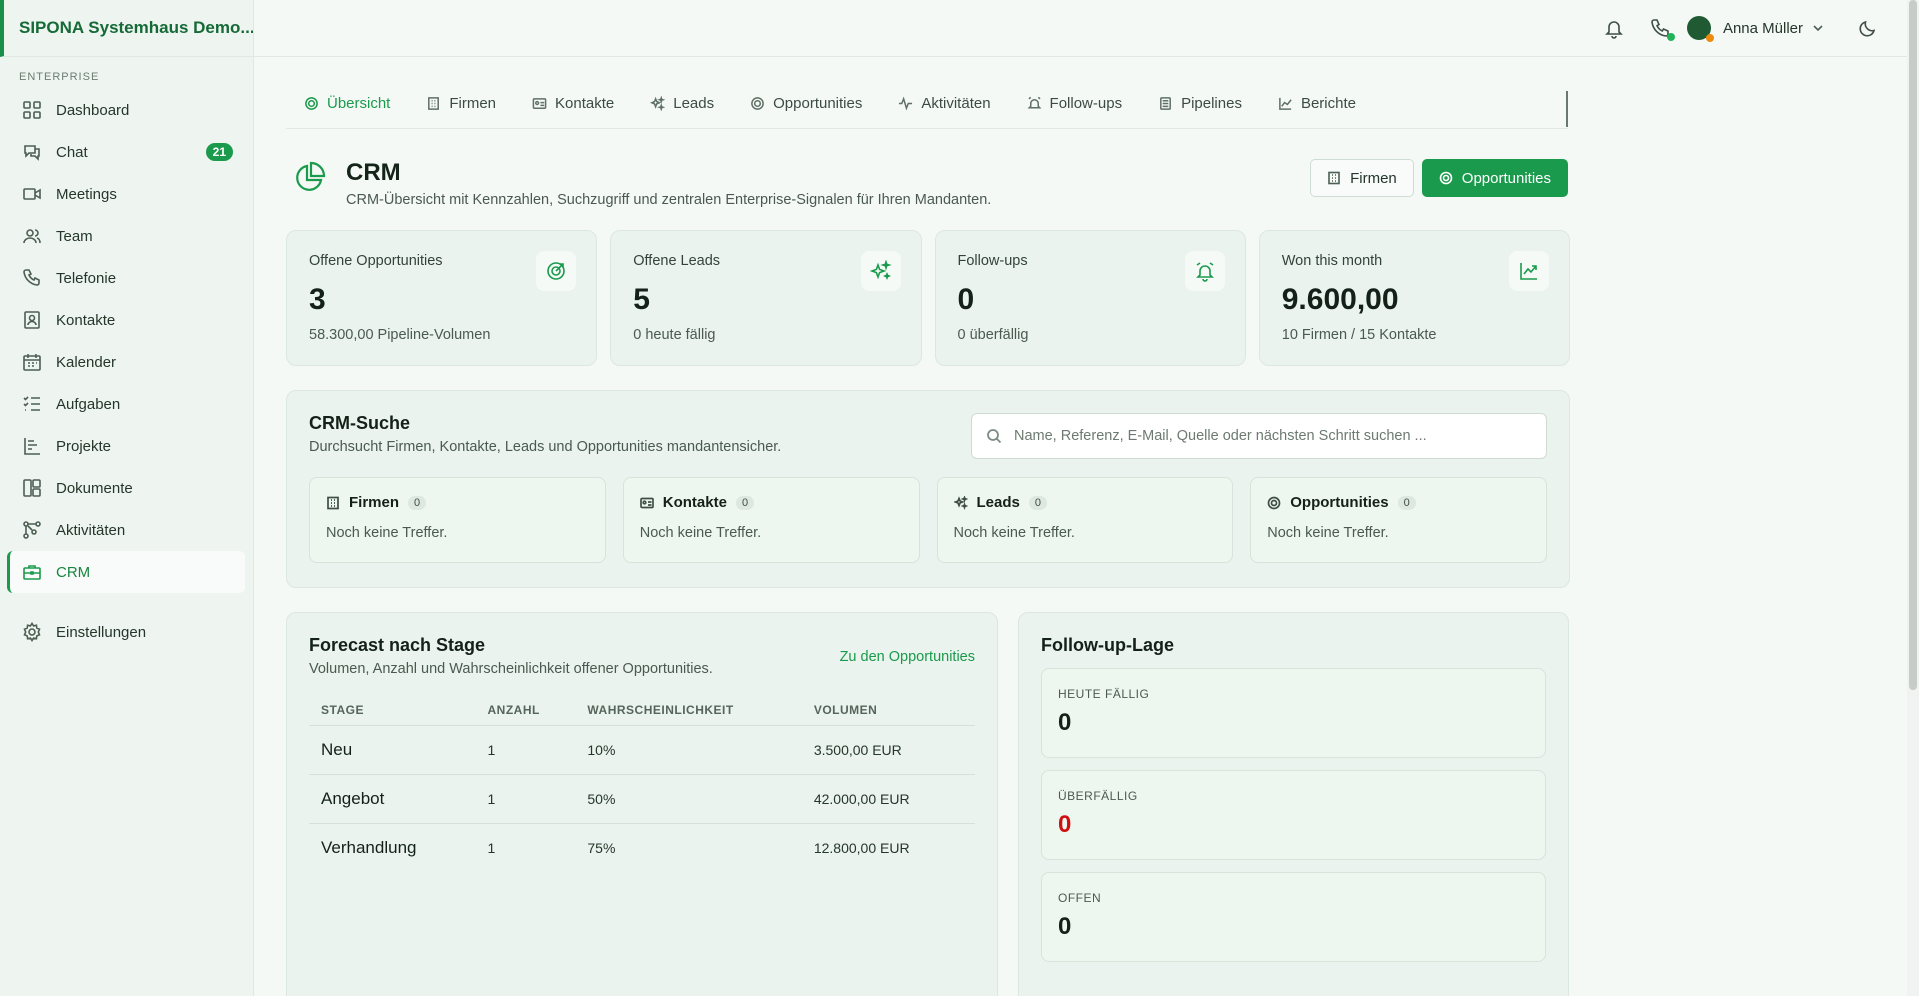  Describe the element at coordinates (525, 714) in the screenshot. I see `column-header-anzahl: ANZAHL` at that location.